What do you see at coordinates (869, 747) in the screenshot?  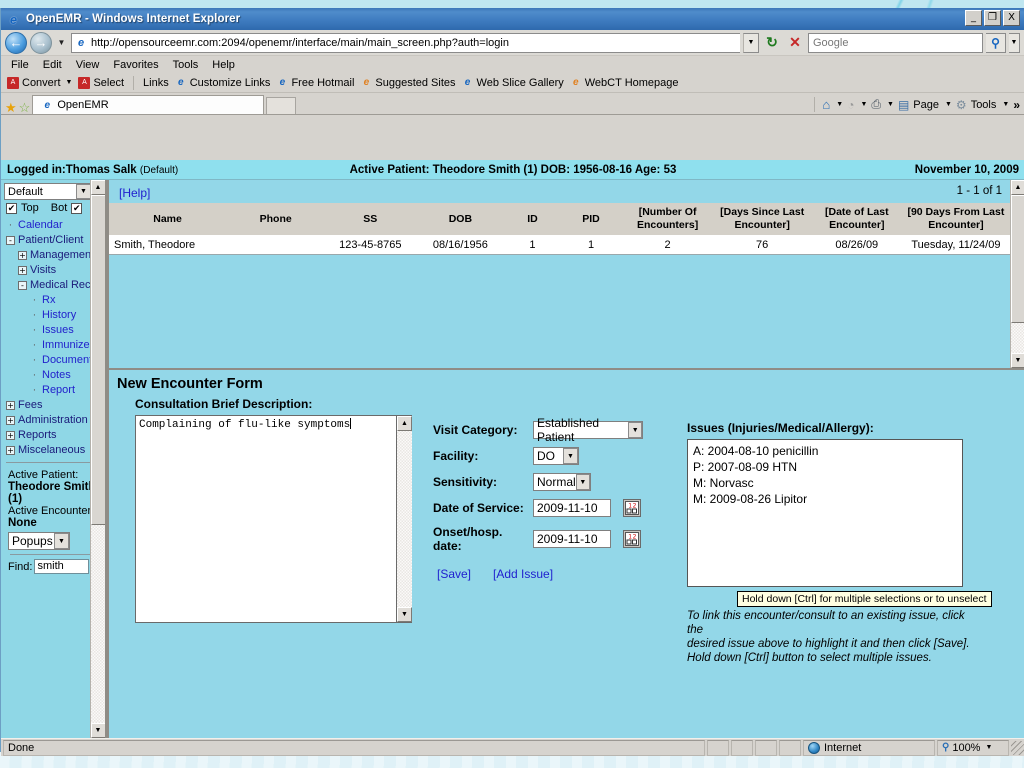 I see `security-zone: Internet` at bounding box center [869, 747].